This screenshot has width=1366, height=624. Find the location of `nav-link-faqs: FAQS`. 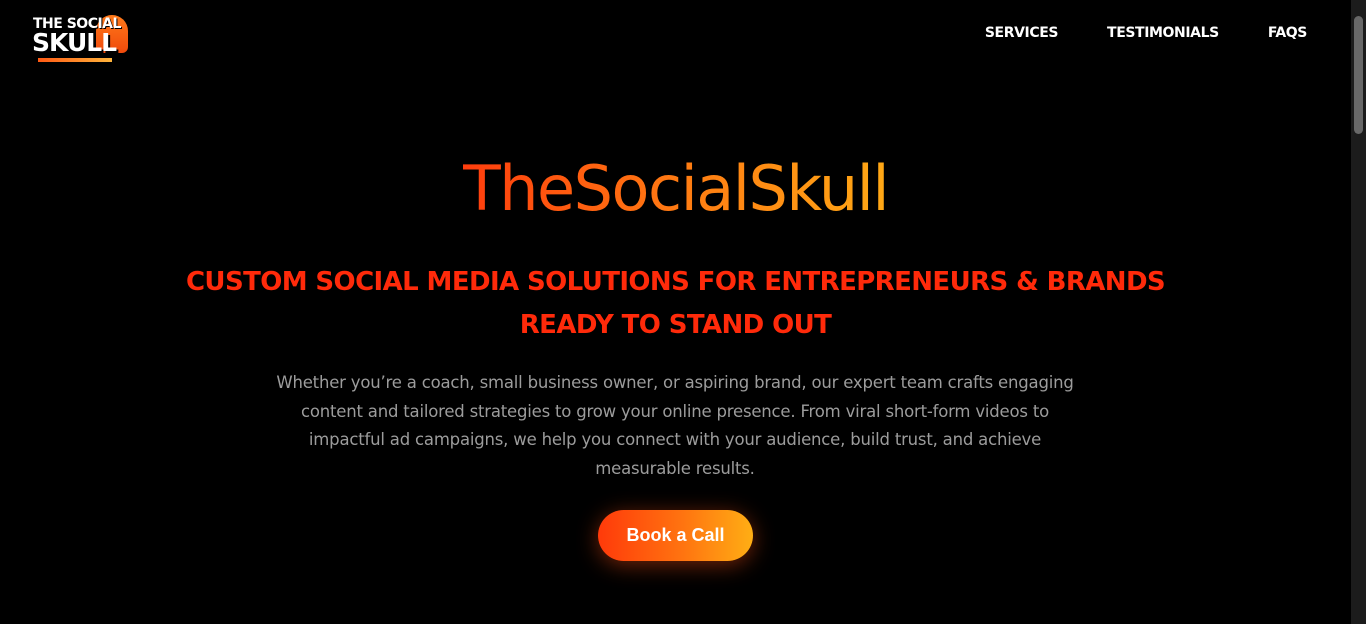

nav-link-faqs: FAQS is located at coordinates (1288, 33).